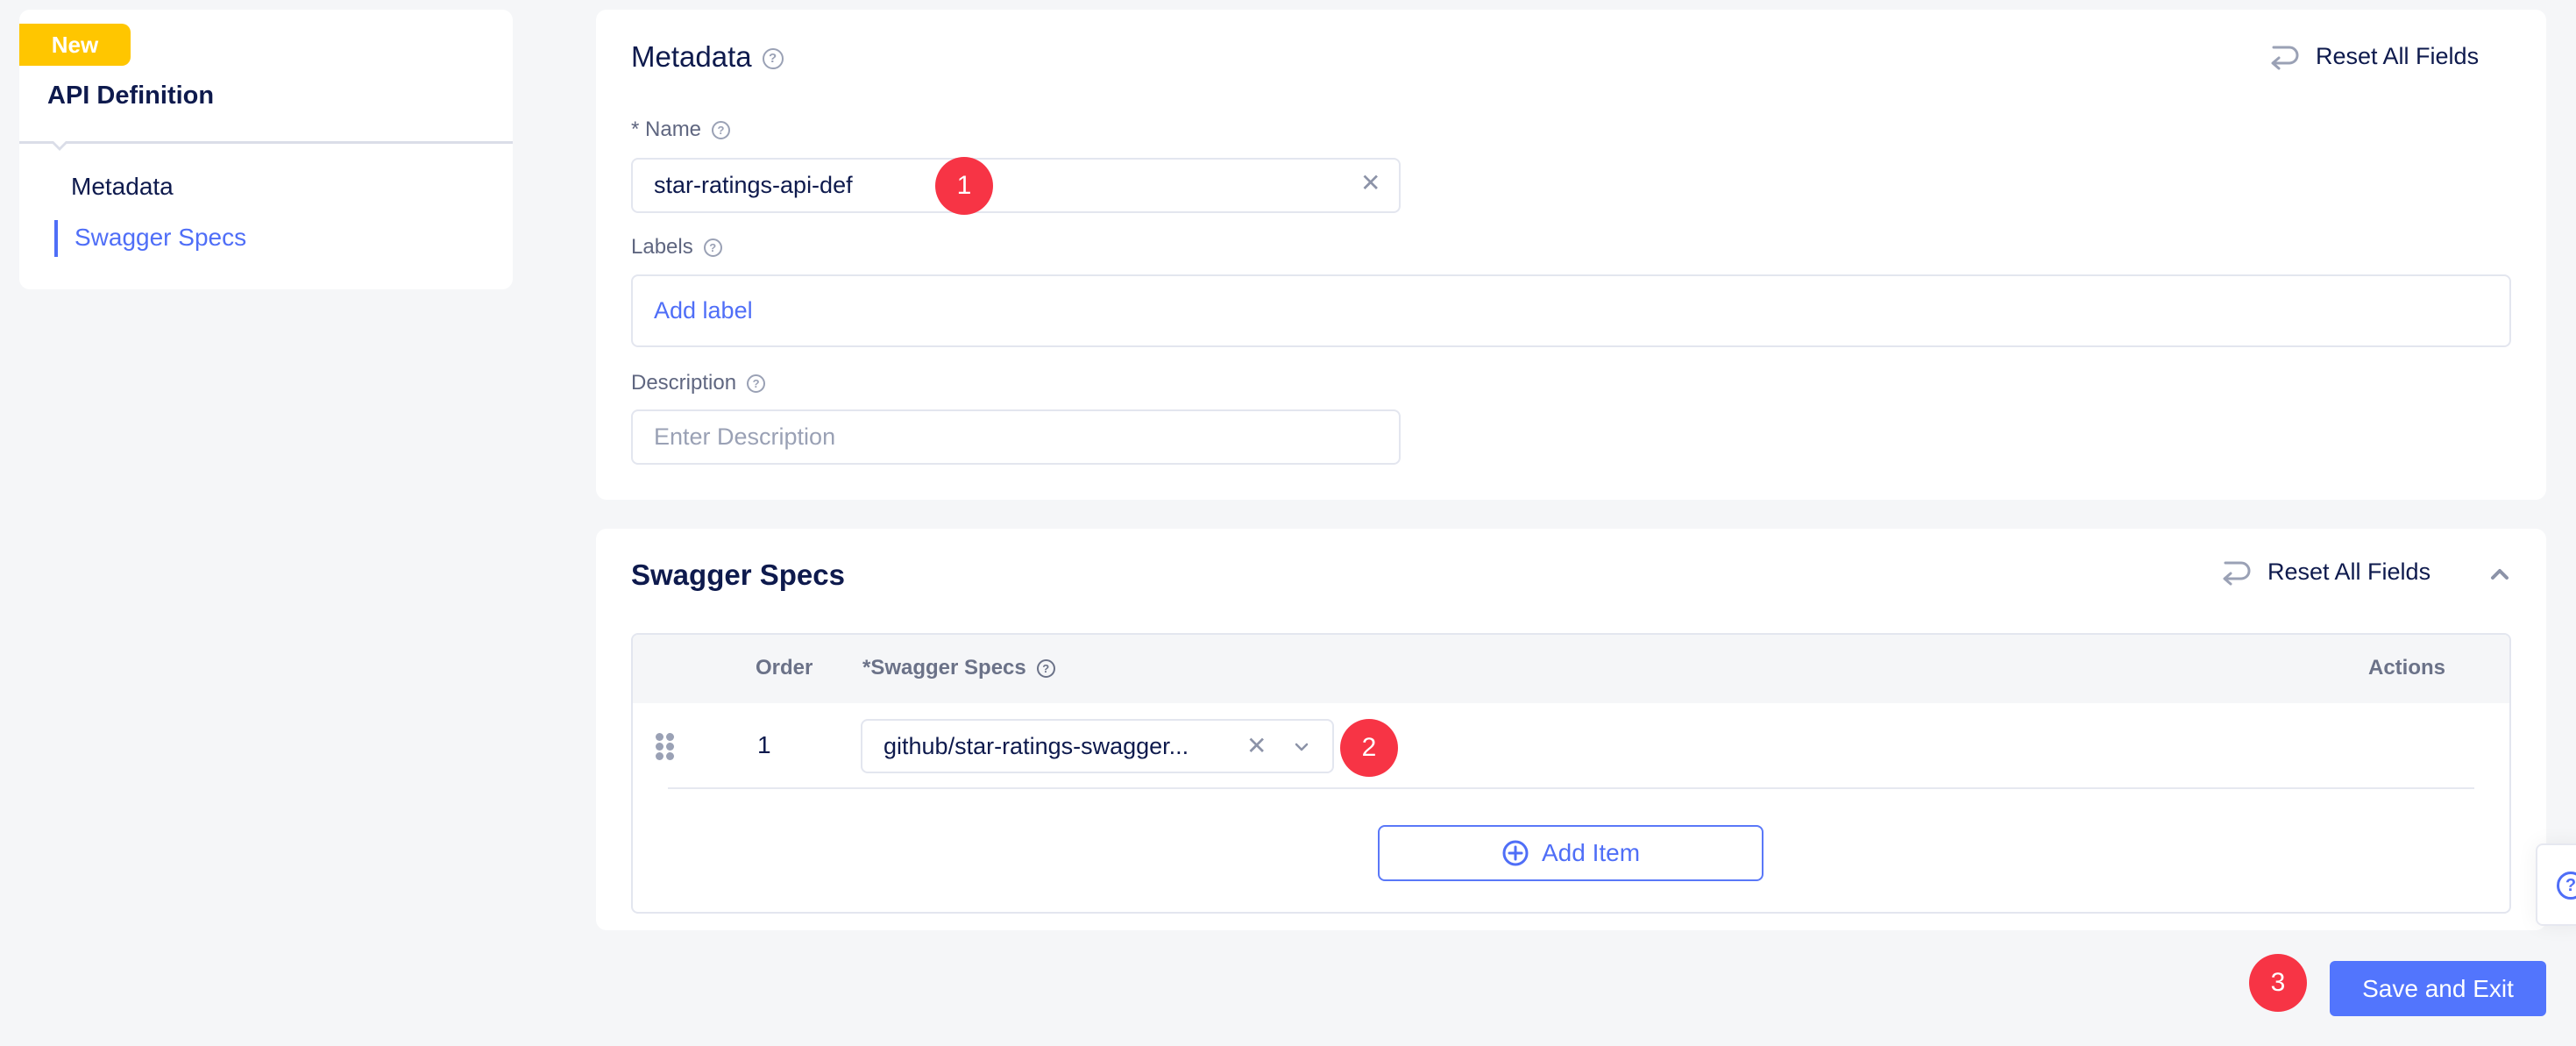 This screenshot has width=2576, height=1046. What do you see at coordinates (738, 575) in the screenshot?
I see `swagger-title: Swagger Specs` at bounding box center [738, 575].